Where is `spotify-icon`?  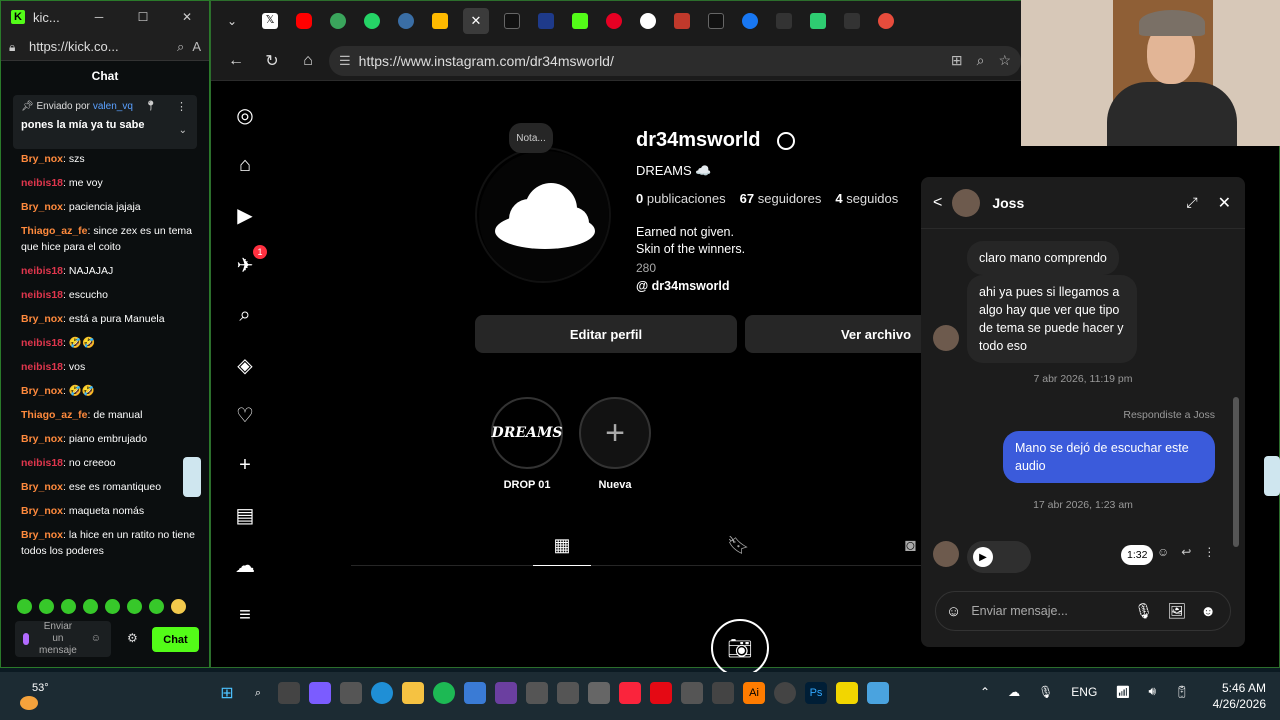
spotify-icon is located at coordinates (444, 693).